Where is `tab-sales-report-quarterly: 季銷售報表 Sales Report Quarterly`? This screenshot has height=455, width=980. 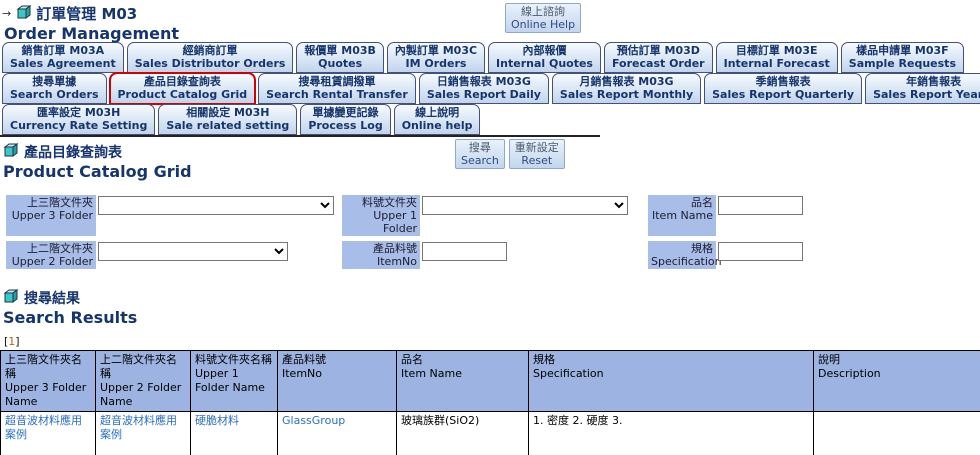
tab-sales-report-quarterly: 季銷售報表 Sales Report Quarterly is located at coordinates (783, 88).